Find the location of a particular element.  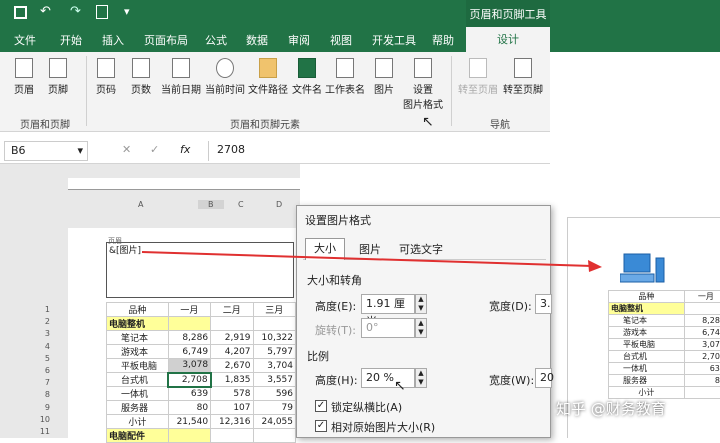

format-picture-button: 设置 图片格式 is located at coordinates (423, 84).